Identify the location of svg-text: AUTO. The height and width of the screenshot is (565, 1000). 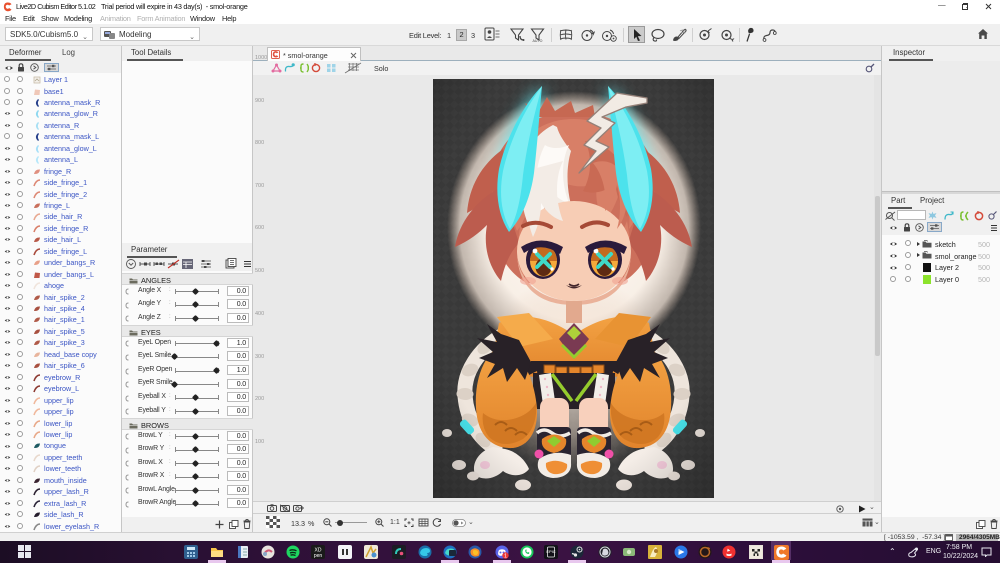
(538, 40).